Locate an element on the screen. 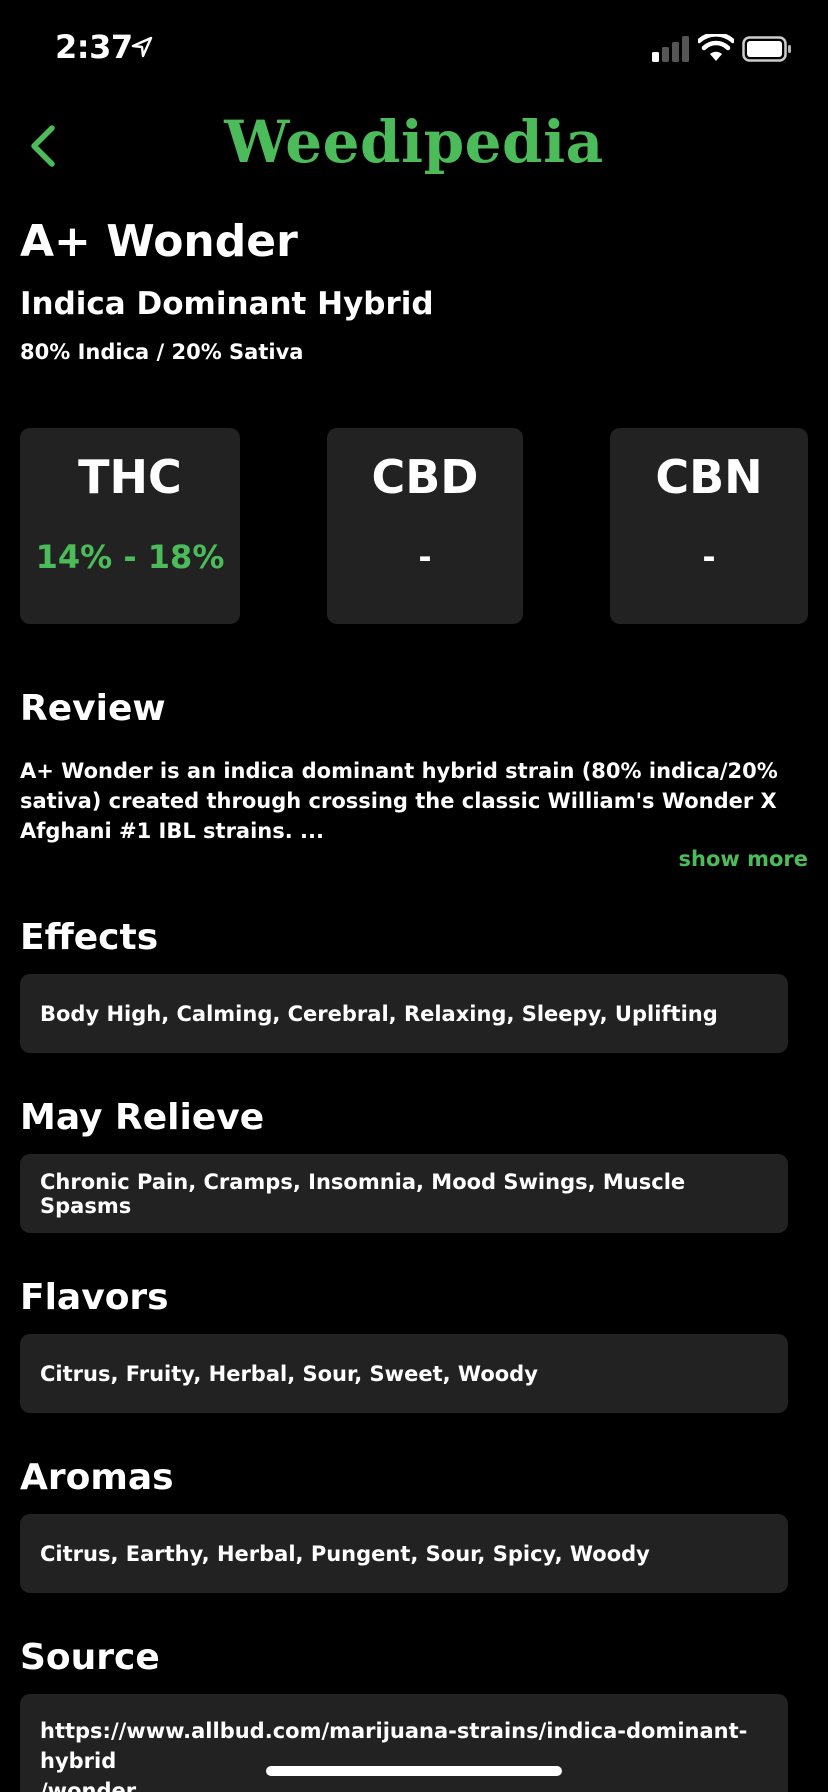  aromas-heading: Aromas is located at coordinates (97, 1477).